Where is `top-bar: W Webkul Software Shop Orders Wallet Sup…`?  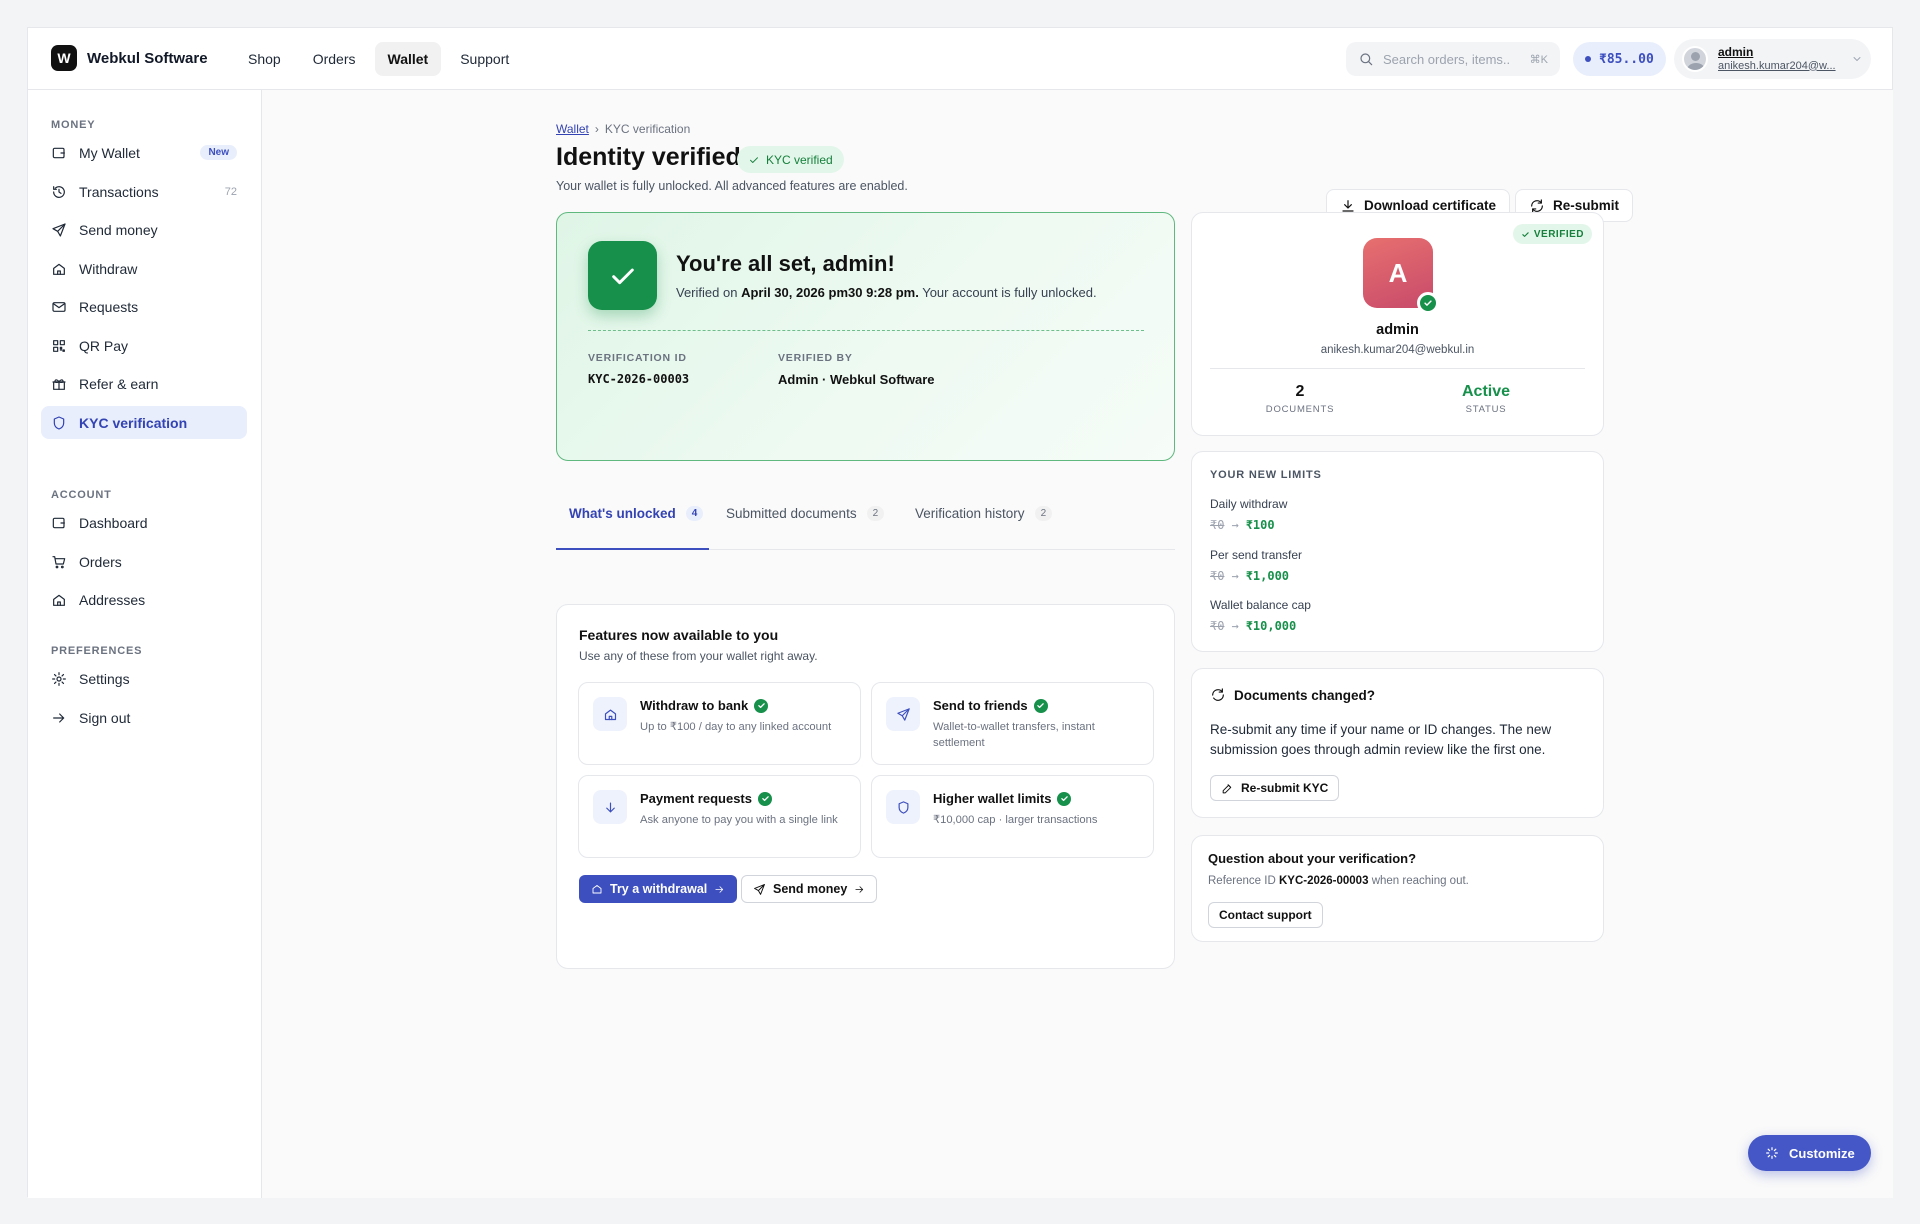
top-bar: W Webkul Software Shop Orders Wallet Sup… is located at coordinates (960, 59).